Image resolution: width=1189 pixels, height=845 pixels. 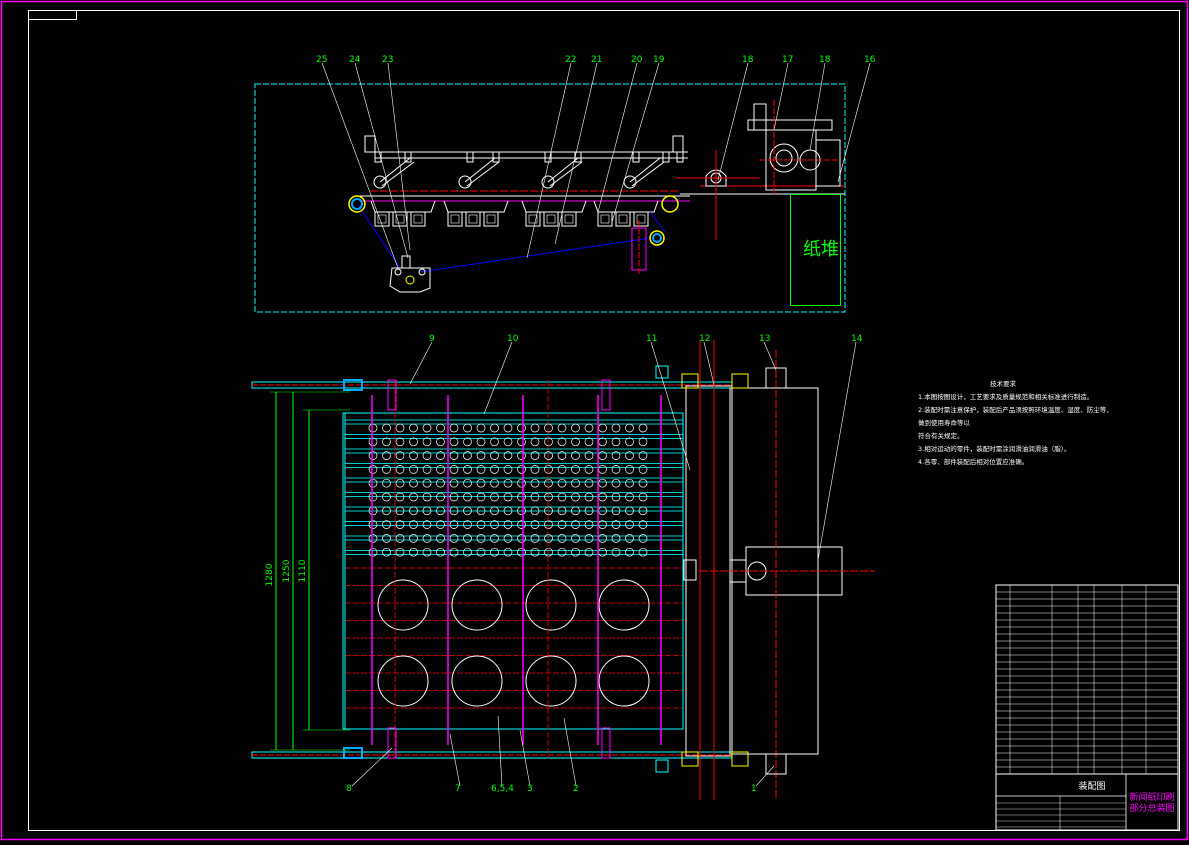 What do you see at coordinates (1091, 786) in the screenshot?
I see `title-block-type: 装配图` at bounding box center [1091, 786].